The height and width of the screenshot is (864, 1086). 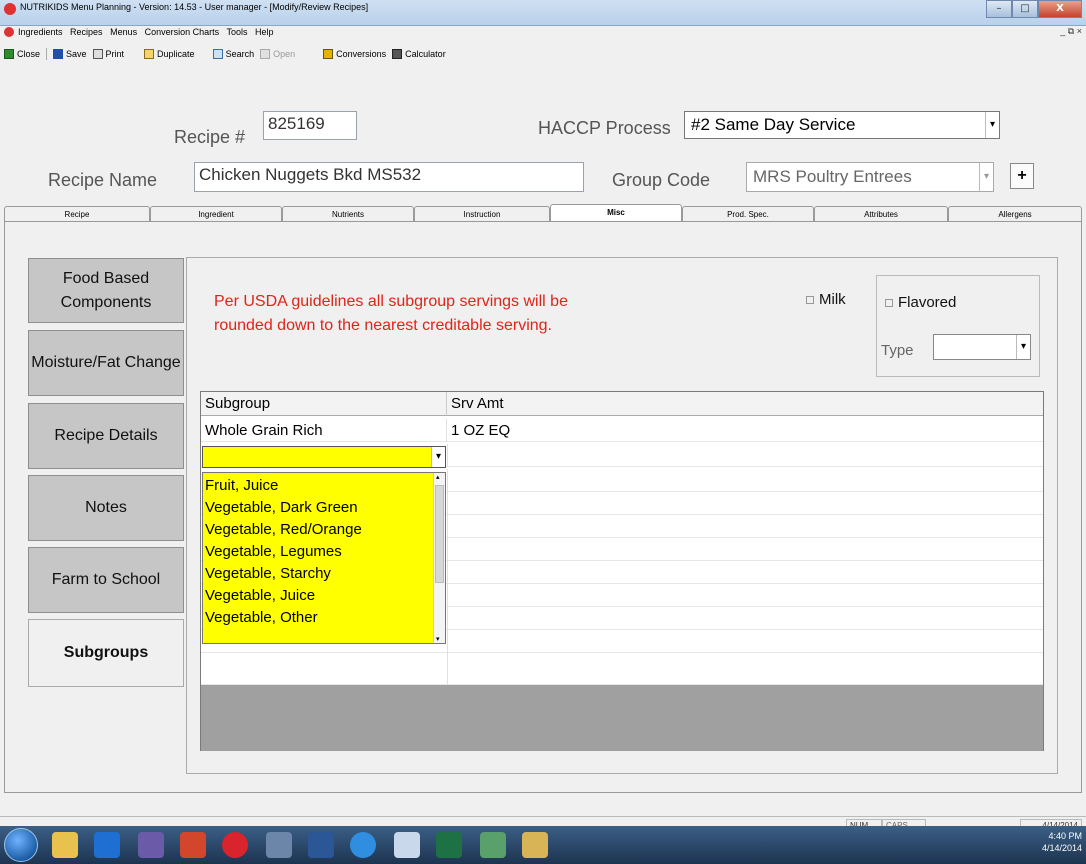 I want to click on tab-recipe: Recipe, so click(x=77, y=214).